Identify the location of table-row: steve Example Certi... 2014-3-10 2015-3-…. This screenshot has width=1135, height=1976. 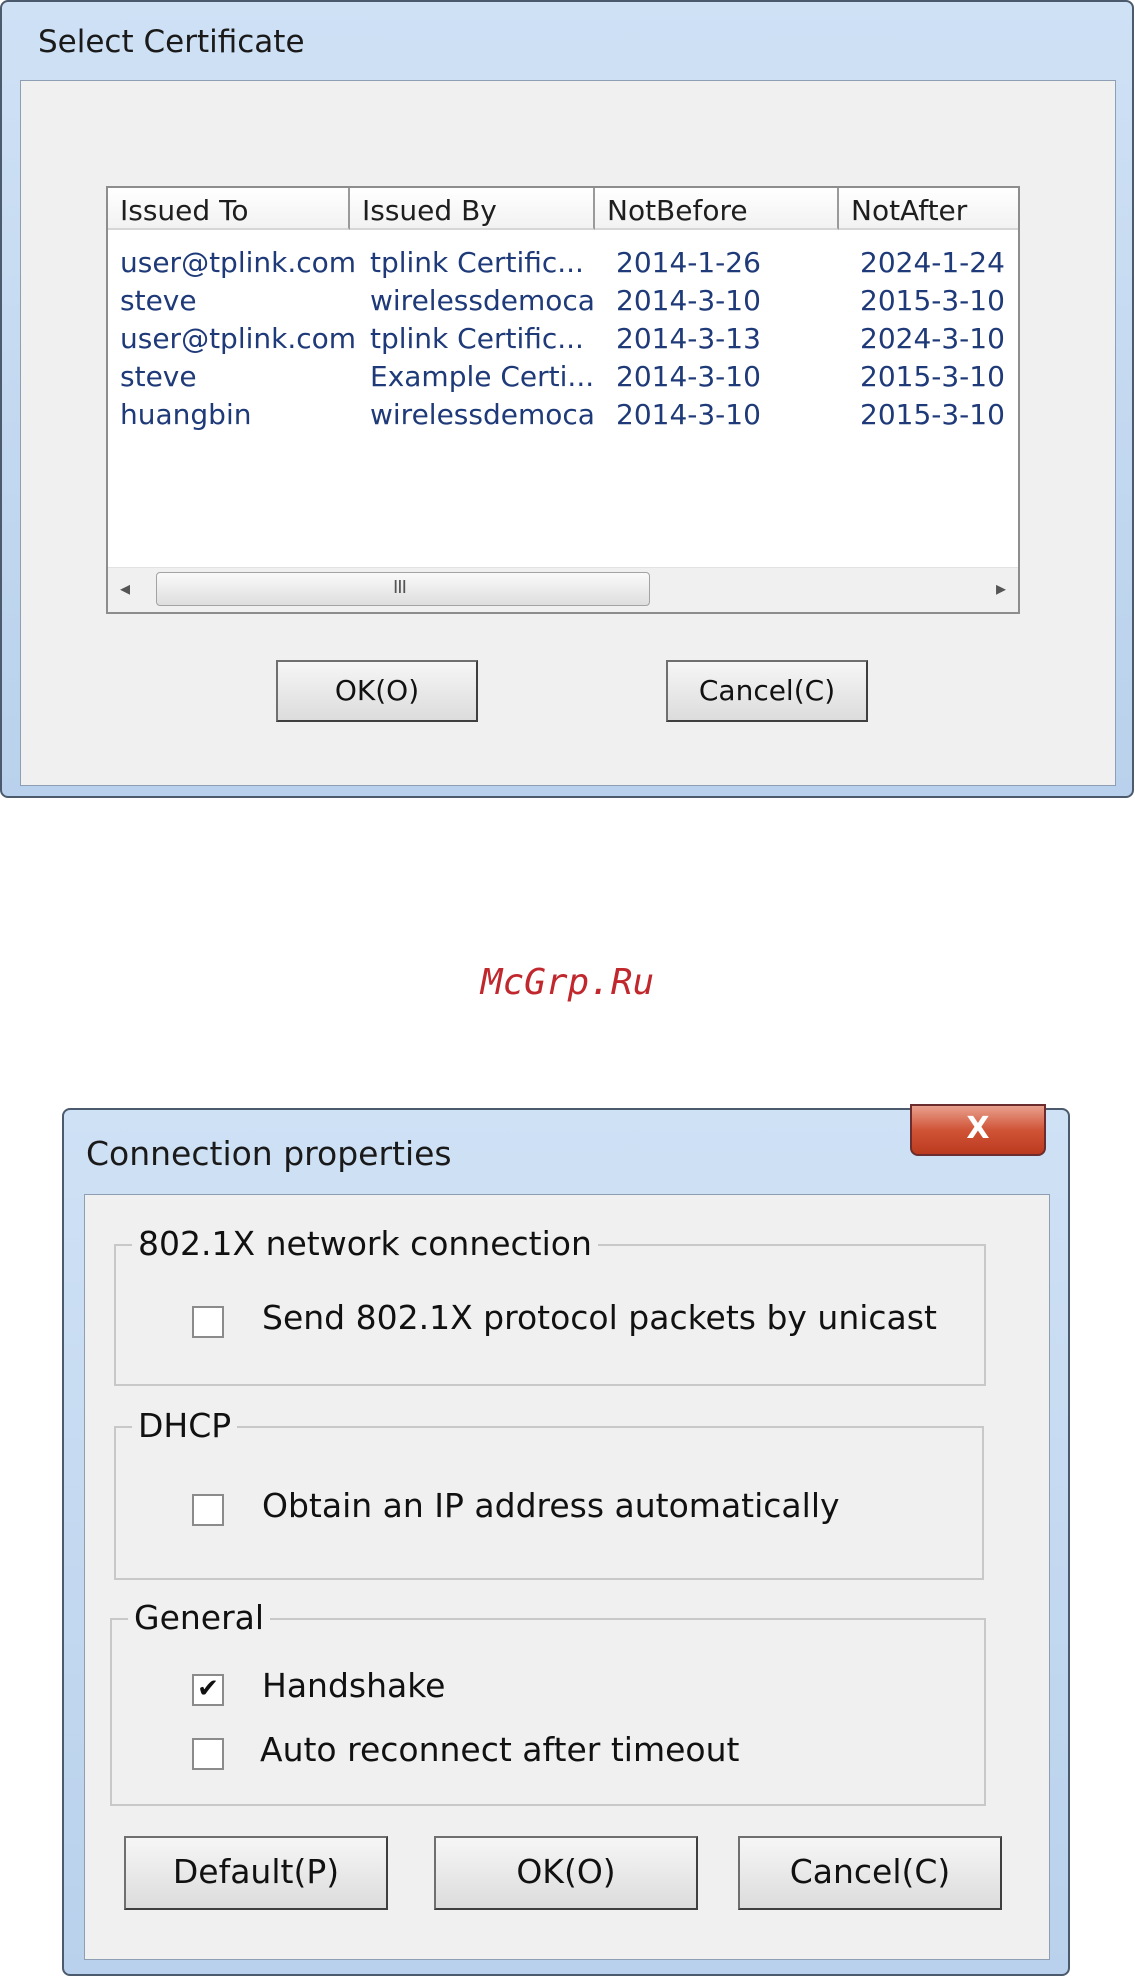
(563, 379).